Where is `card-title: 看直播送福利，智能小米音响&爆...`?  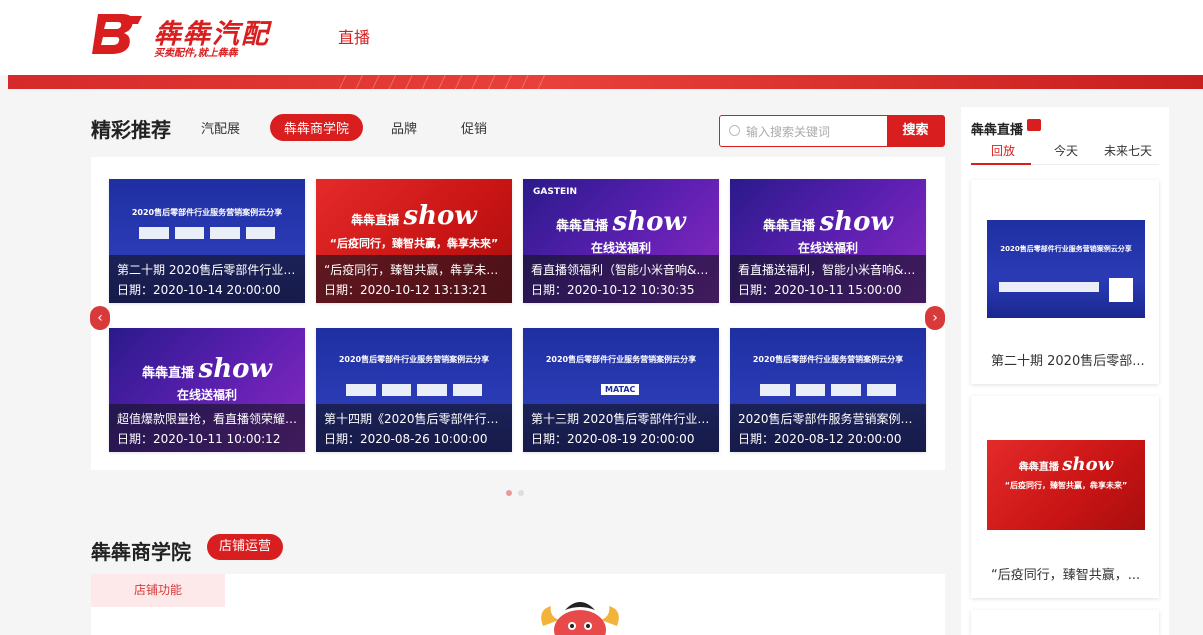
card-title: 看直播送福利，智能小米音响&爆... is located at coordinates (830, 270).